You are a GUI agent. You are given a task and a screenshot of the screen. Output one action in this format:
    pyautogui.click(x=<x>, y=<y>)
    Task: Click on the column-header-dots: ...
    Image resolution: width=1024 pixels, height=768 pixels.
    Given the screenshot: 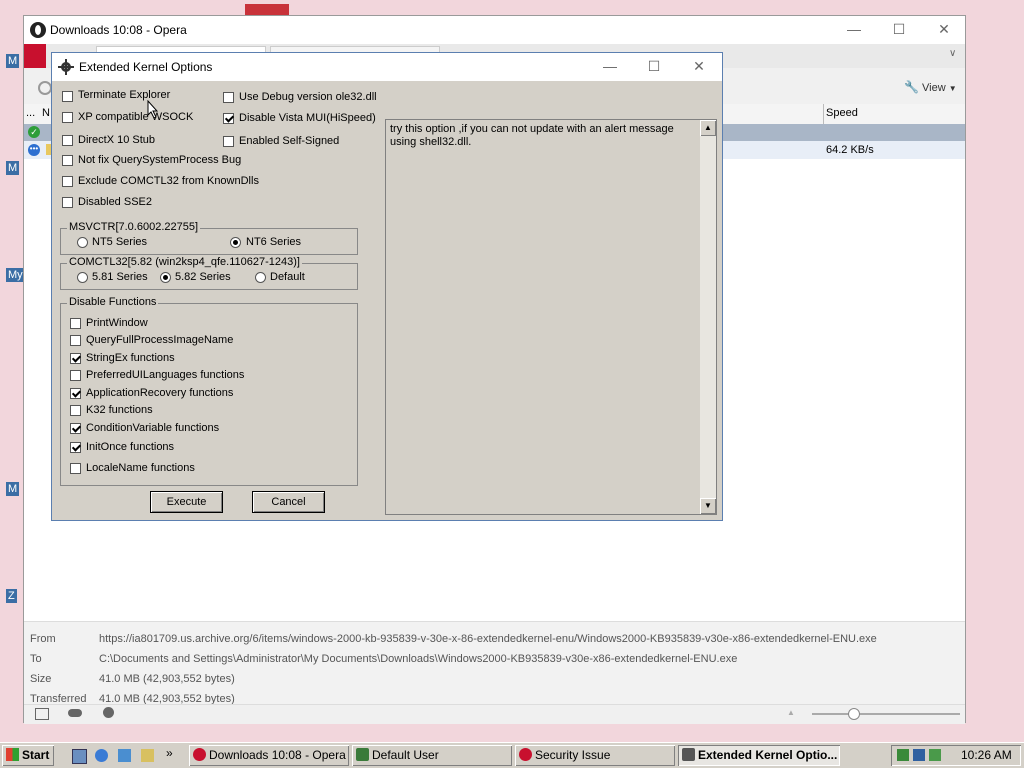 What is the action you would take?
    pyautogui.click(x=30, y=113)
    